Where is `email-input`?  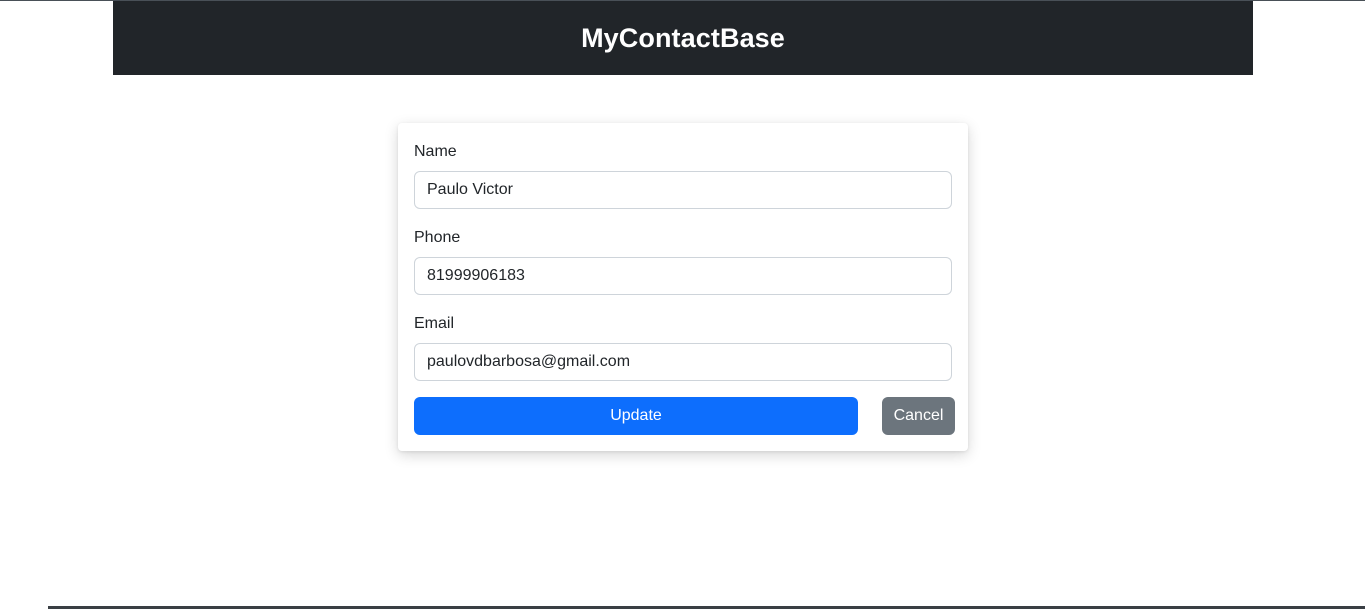
email-input is located at coordinates (683, 362).